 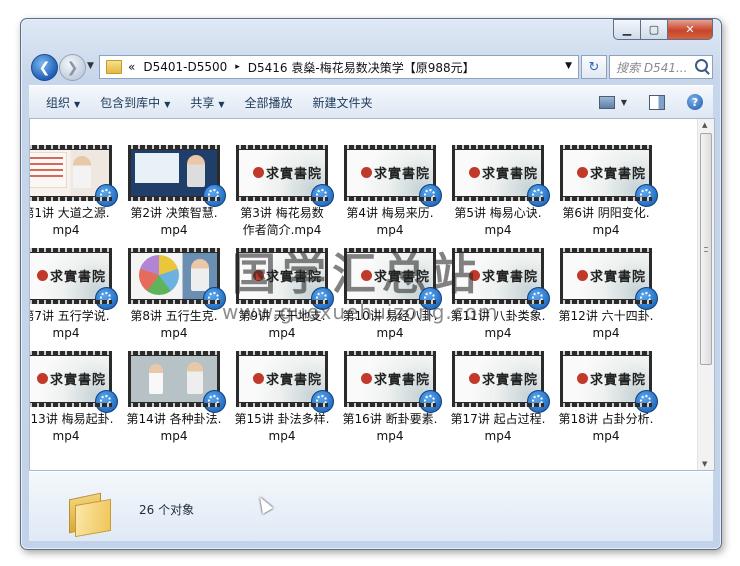 I want to click on forward-button: ❯, so click(x=72, y=67).